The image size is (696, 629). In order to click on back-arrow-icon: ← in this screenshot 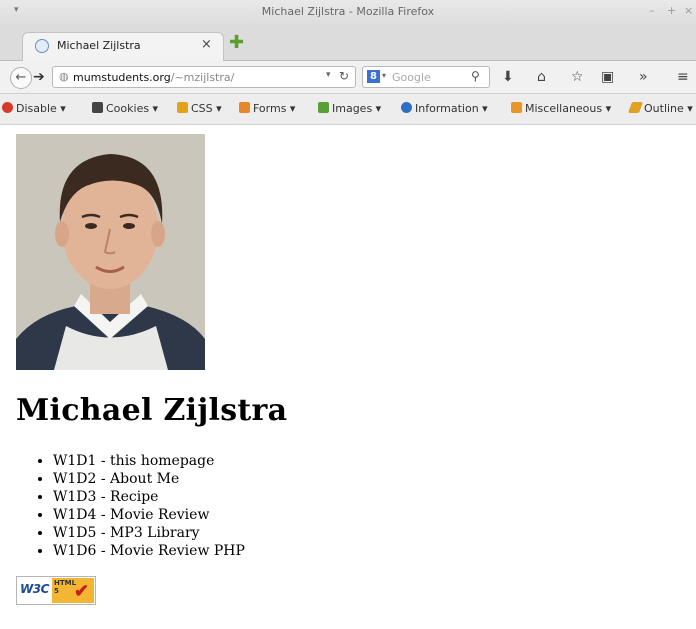, I will do `click(21, 78)`.